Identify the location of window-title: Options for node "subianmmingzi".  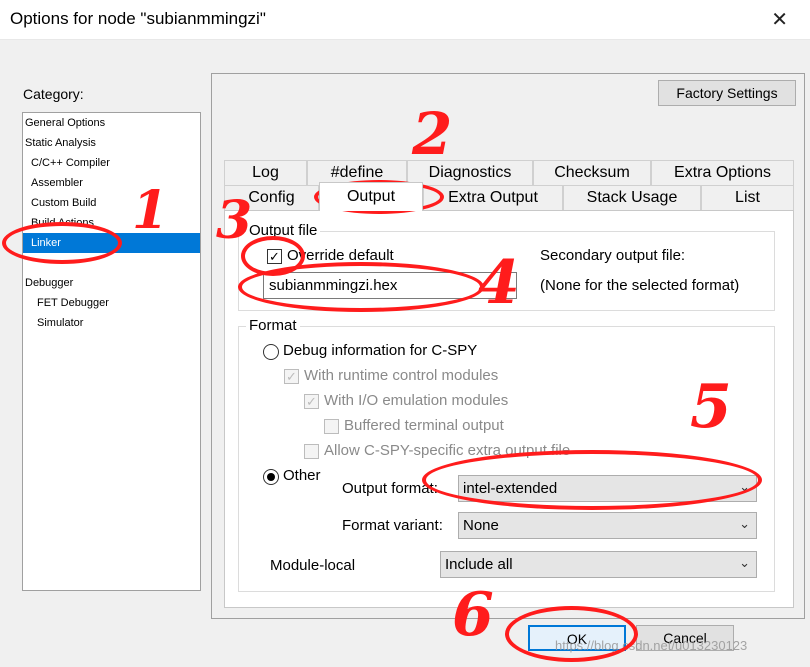
(138, 18).